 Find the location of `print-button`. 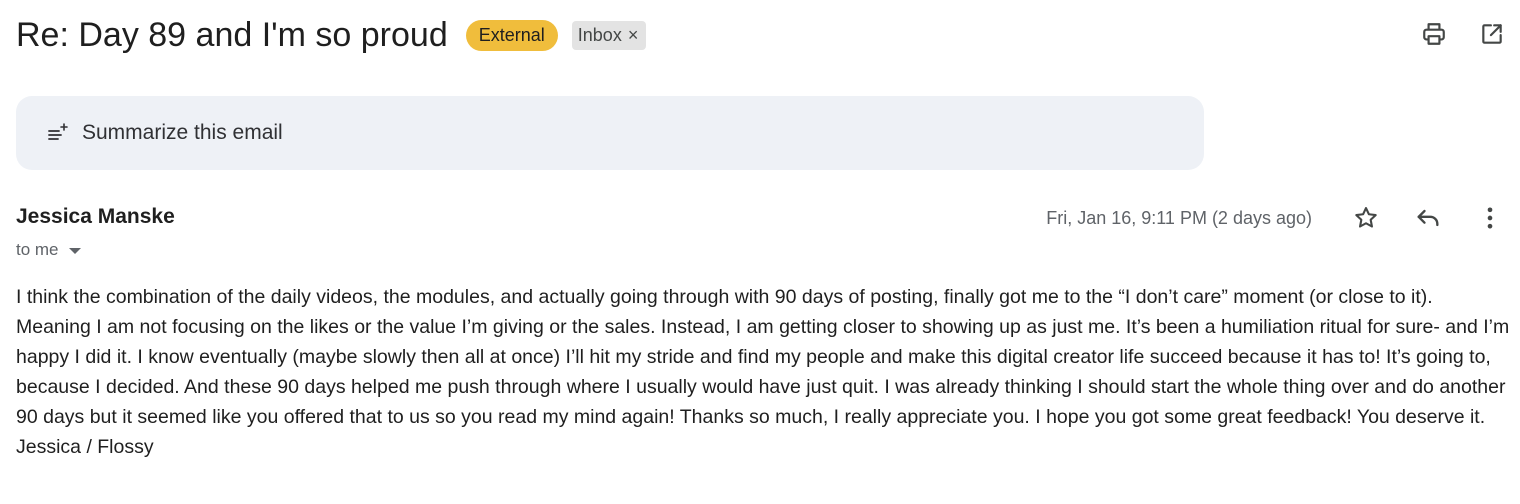

print-button is located at coordinates (1434, 34).